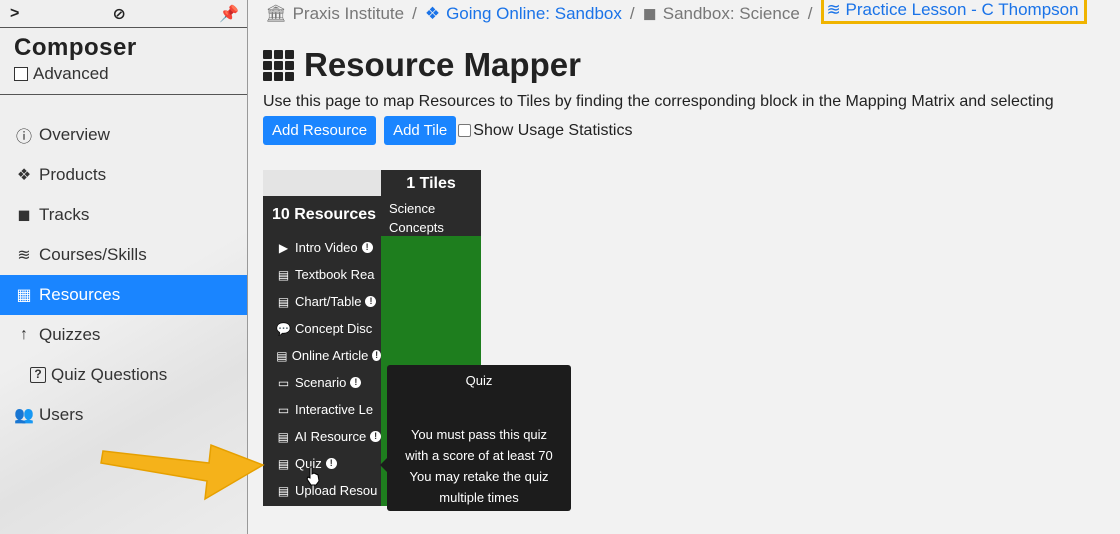  I want to click on breadcrumb-item: Praxis Institute, so click(348, 13).